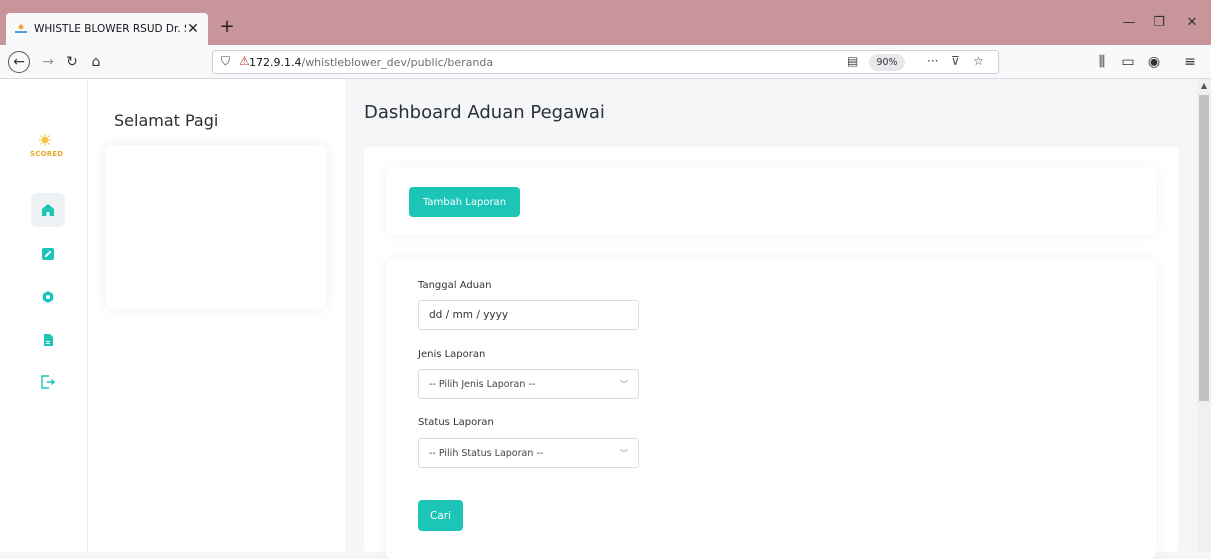 This screenshot has width=1211, height=559. Describe the element at coordinates (469, 315) in the screenshot. I see `date-placeholder: dd / mm / yyyy` at that location.